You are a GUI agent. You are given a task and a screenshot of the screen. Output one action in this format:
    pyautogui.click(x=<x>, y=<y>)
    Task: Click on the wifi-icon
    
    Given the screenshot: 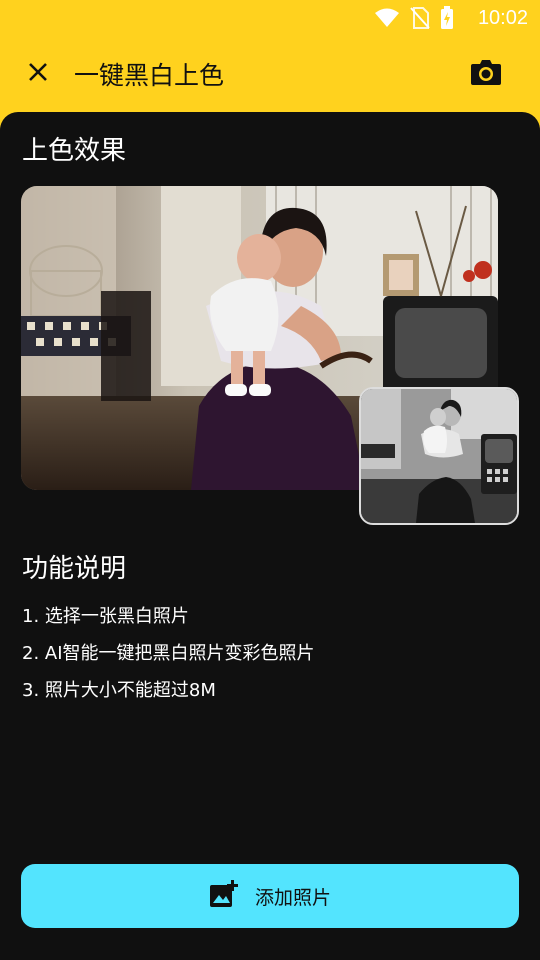 What is the action you would take?
    pyautogui.click(x=387, y=20)
    